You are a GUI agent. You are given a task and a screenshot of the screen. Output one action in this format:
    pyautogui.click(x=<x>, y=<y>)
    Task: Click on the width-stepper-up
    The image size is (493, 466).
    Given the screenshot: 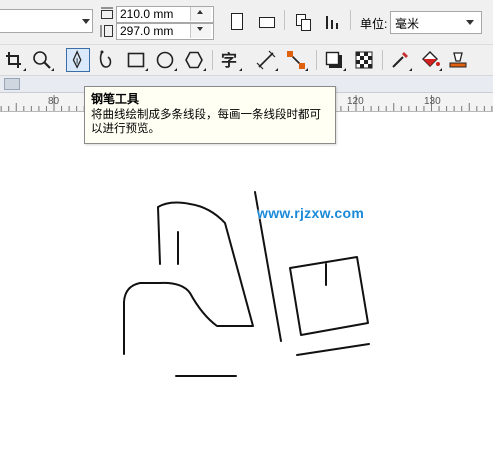 What is the action you would take?
    pyautogui.click(x=200, y=14)
    